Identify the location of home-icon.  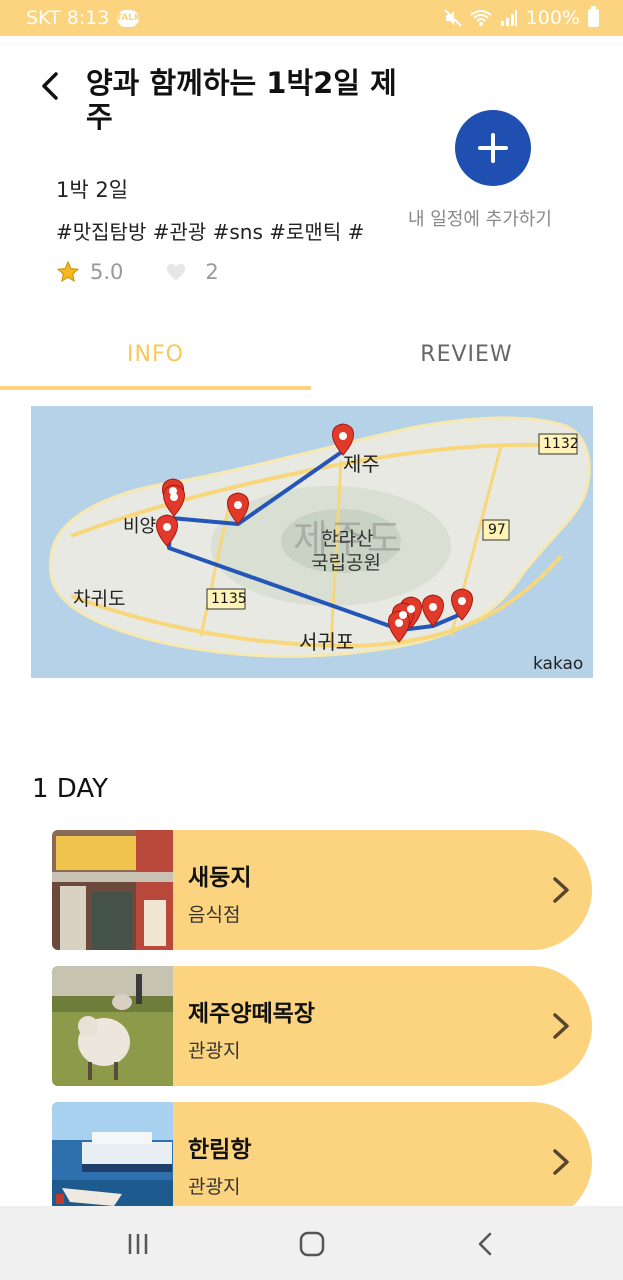
(312, 1244).